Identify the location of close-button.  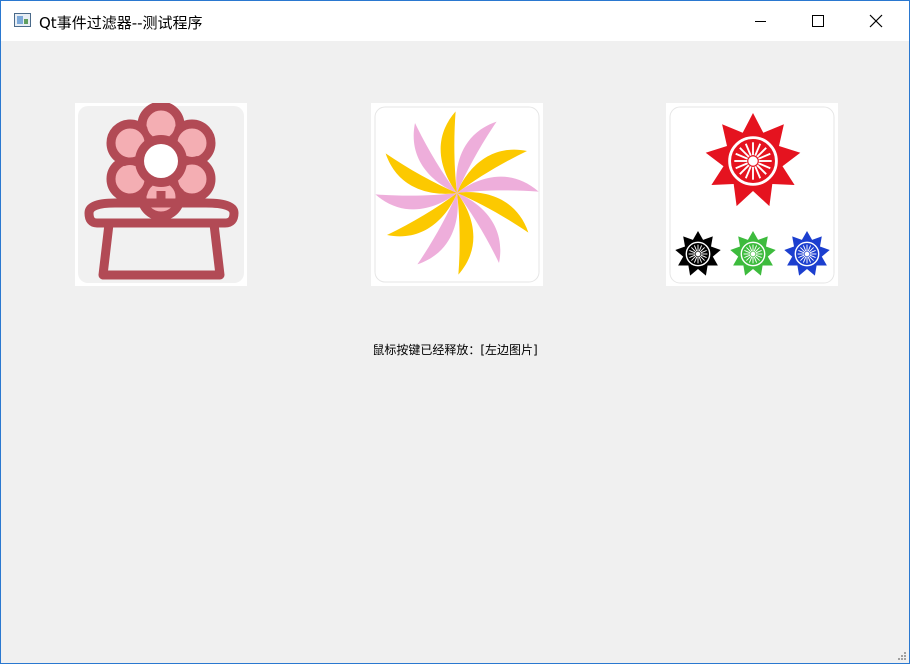
(876, 21).